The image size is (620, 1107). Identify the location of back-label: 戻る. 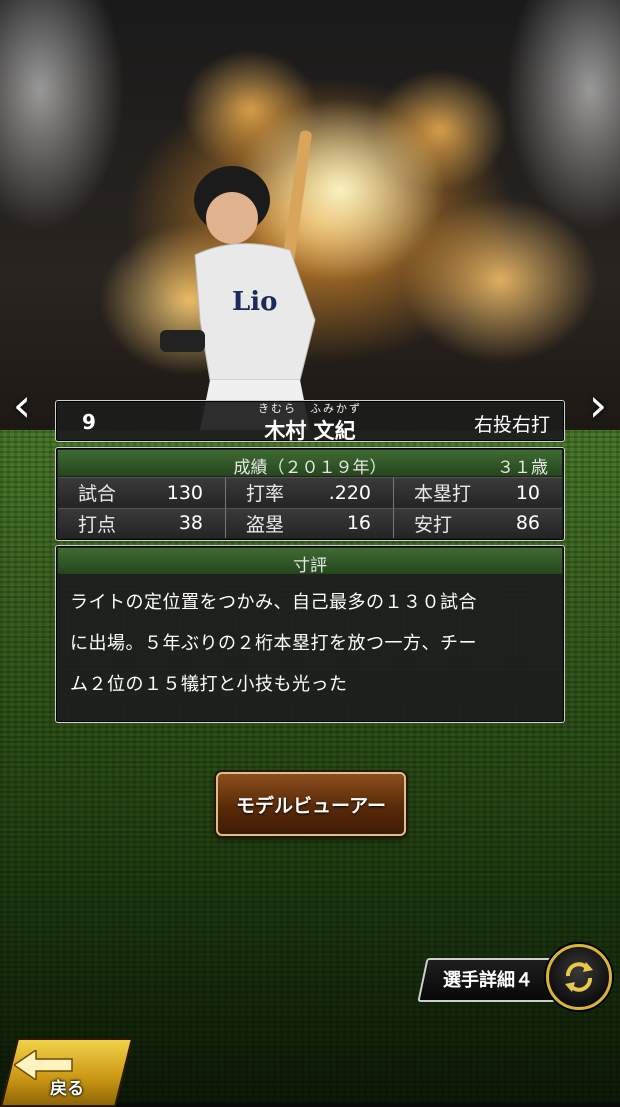
(67, 1086).